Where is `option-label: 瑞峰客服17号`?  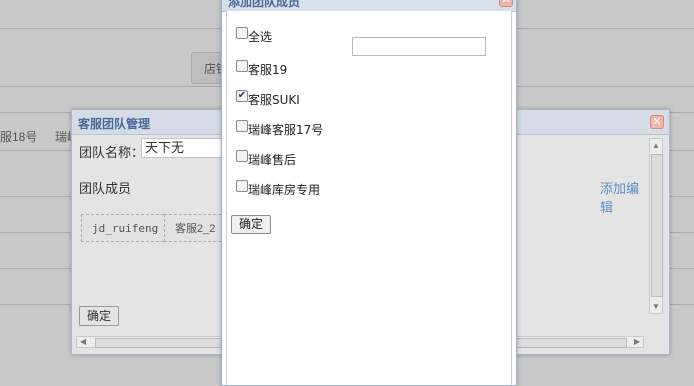 option-label: 瑞峰客服17号 is located at coordinates (286, 130).